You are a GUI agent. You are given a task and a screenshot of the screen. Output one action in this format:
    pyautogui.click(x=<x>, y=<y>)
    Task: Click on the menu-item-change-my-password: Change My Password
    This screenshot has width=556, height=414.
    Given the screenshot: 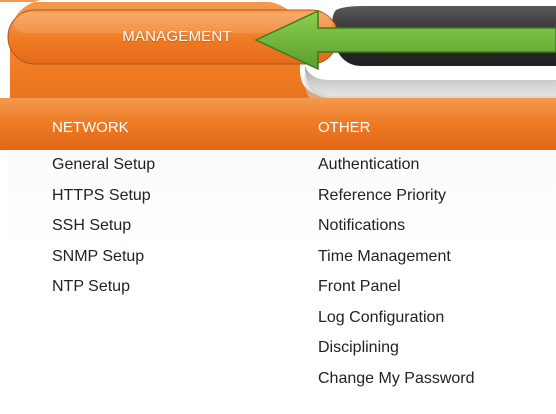 What is the action you would take?
    pyautogui.click(x=396, y=380)
    